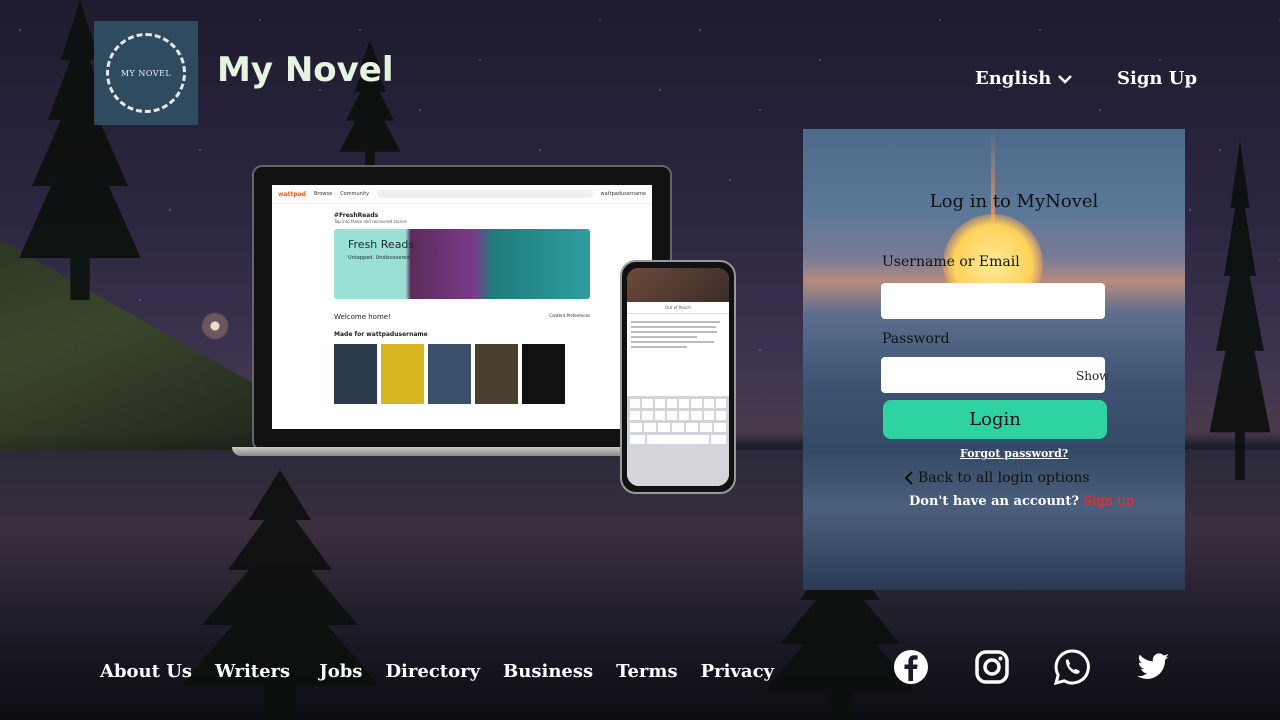  What do you see at coordinates (995, 419) in the screenshot?
I see `login-button: Login` at bounding box center [995, 419].